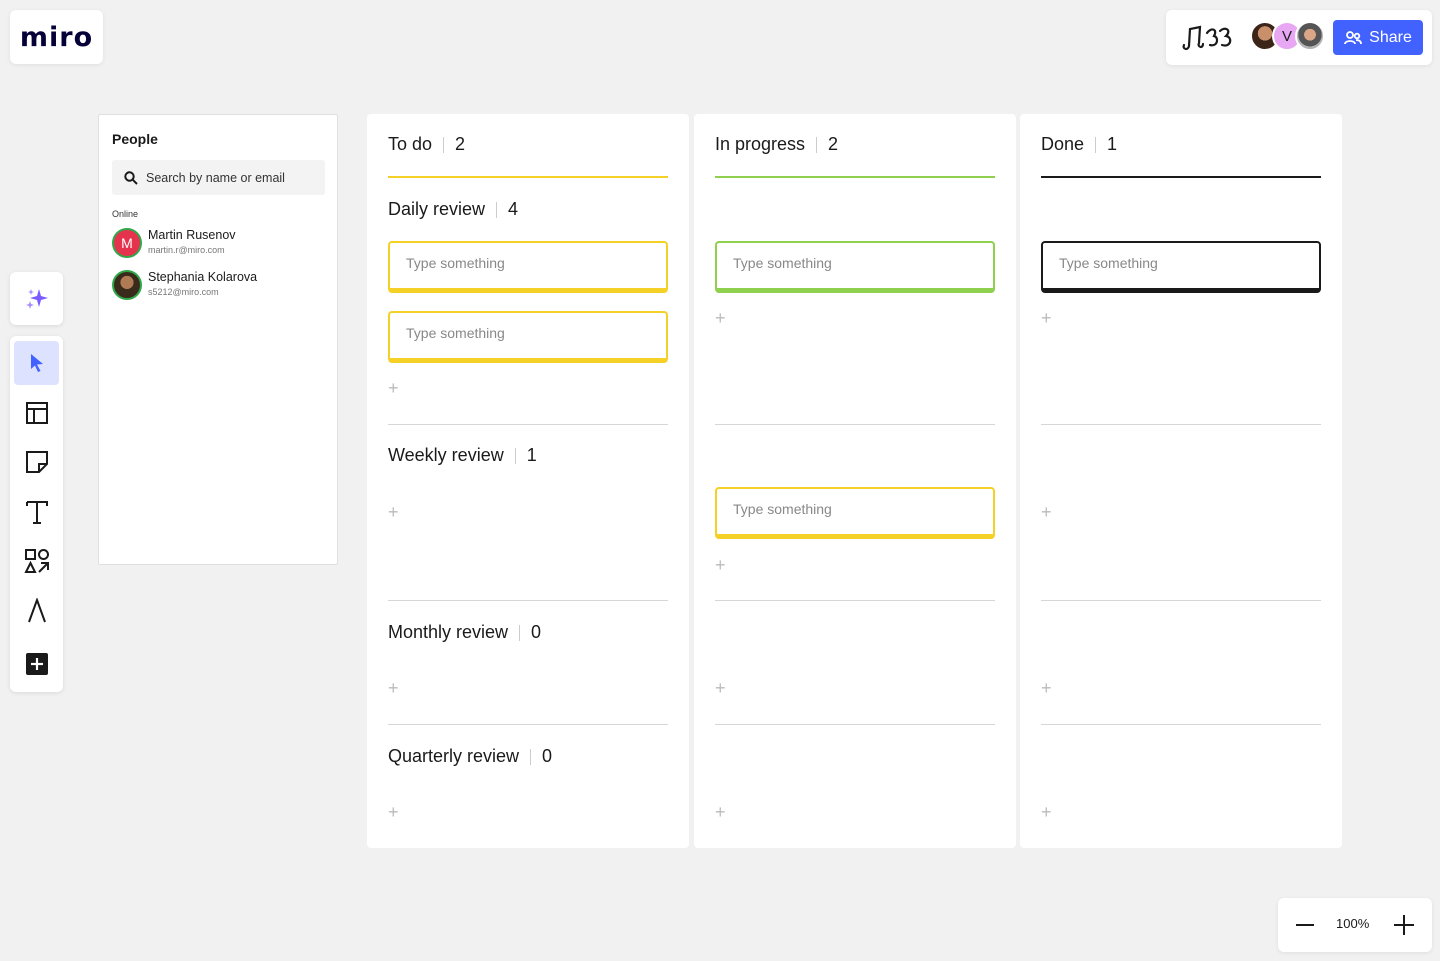  I want to click on text-tool, so click(36, 512).